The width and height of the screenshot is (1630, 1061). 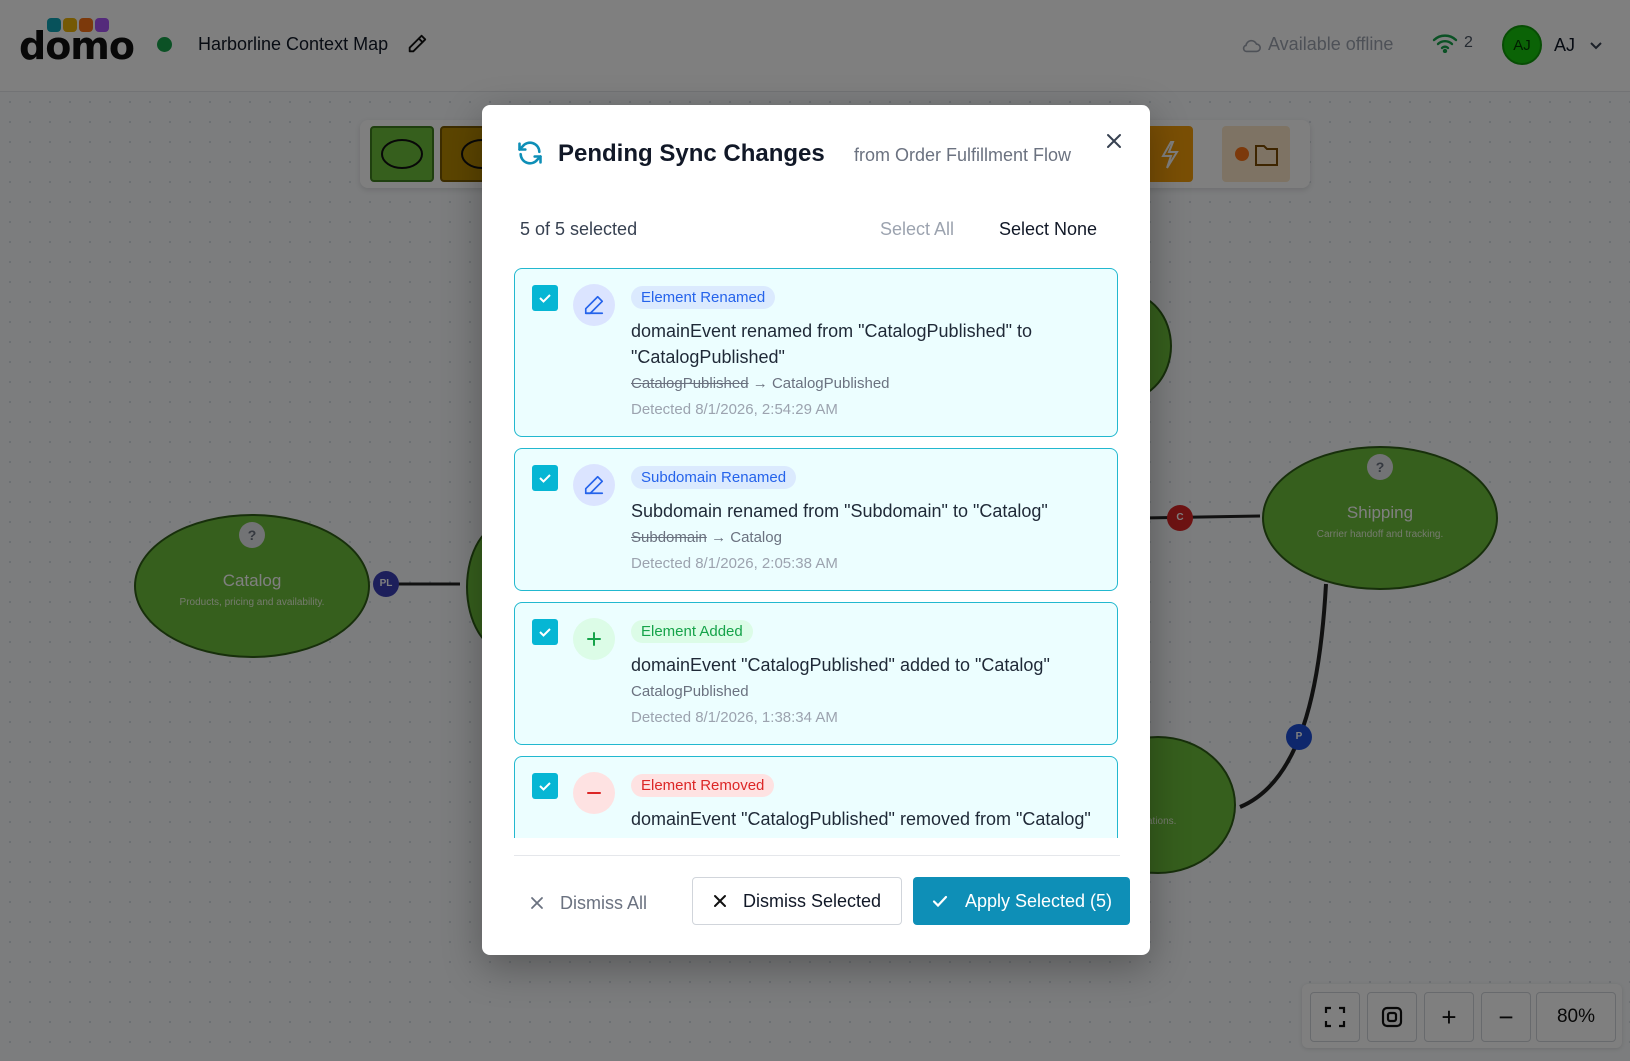 What do you see at coordinates (714, 477) in the screenshot?
I see `change-type-tag: Subdomain Renamed` at bounding box center [714, 477].